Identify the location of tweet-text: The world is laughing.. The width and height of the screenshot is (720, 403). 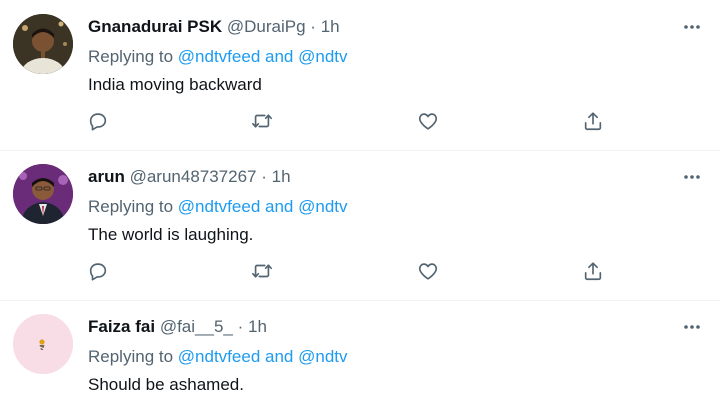
(171, 234).